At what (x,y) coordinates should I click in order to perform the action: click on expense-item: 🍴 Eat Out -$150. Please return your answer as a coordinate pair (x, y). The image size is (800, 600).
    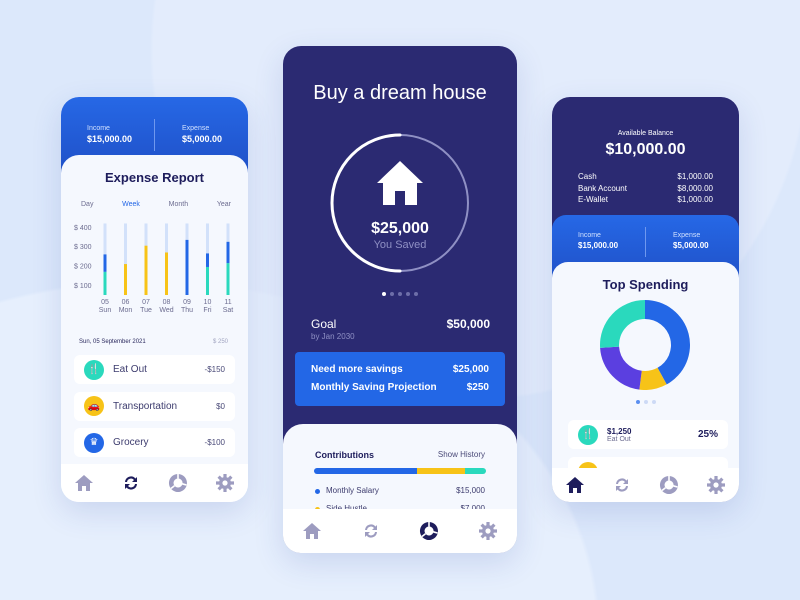
    Looking at the image, I should click on (154, 369).